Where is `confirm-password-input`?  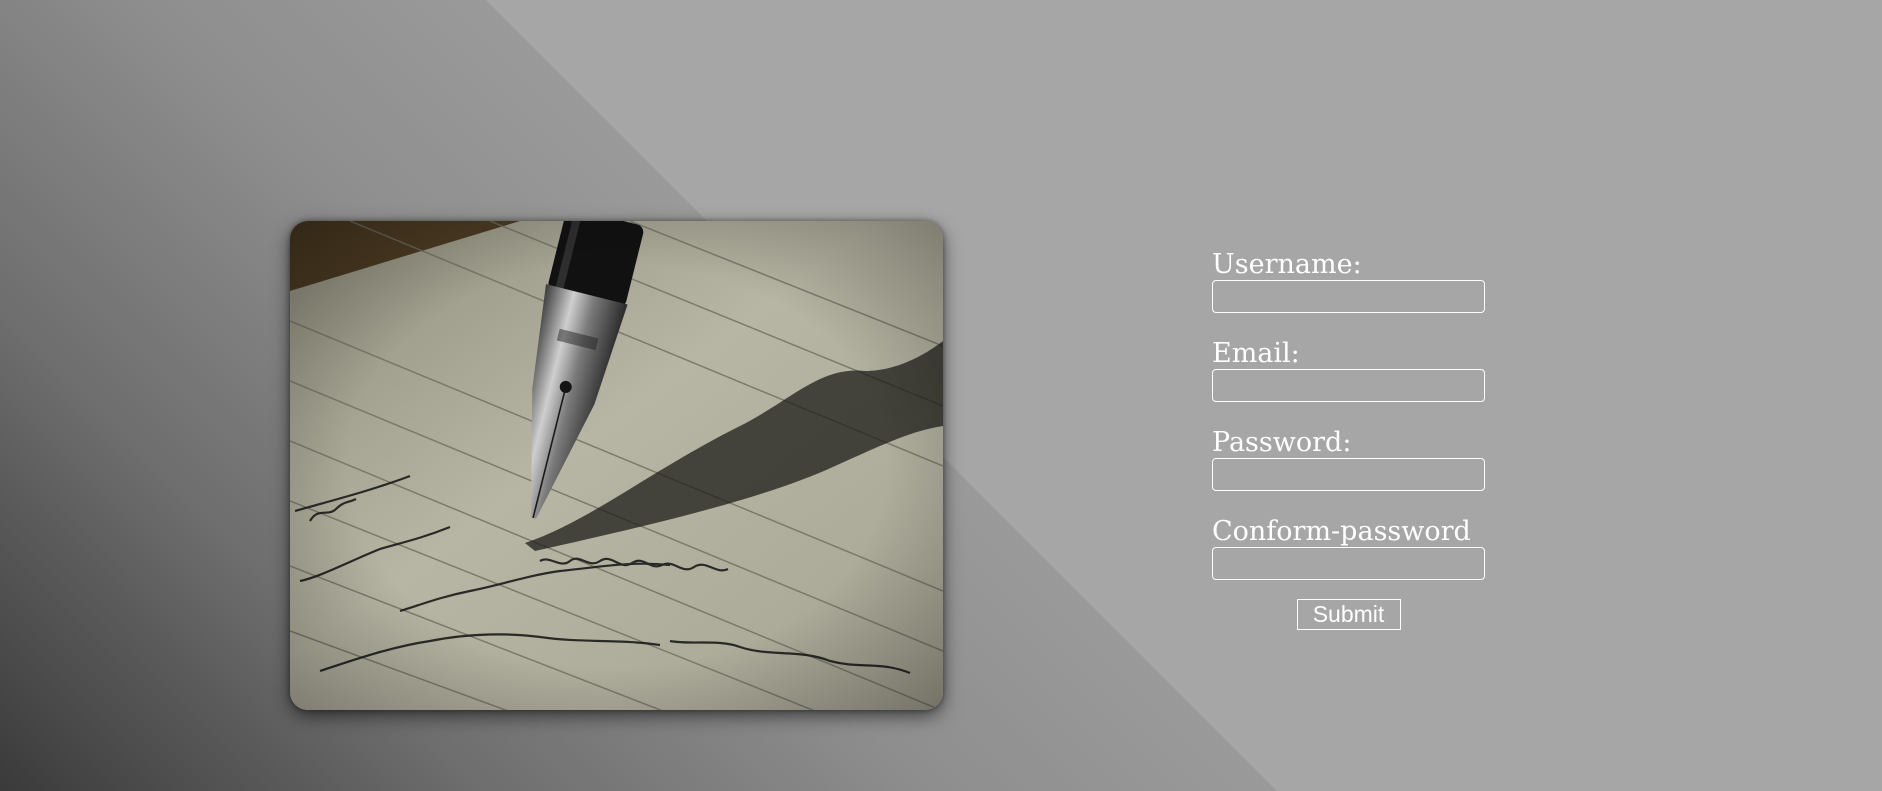 confirm-password-input is located at coordinates (1348, 563).